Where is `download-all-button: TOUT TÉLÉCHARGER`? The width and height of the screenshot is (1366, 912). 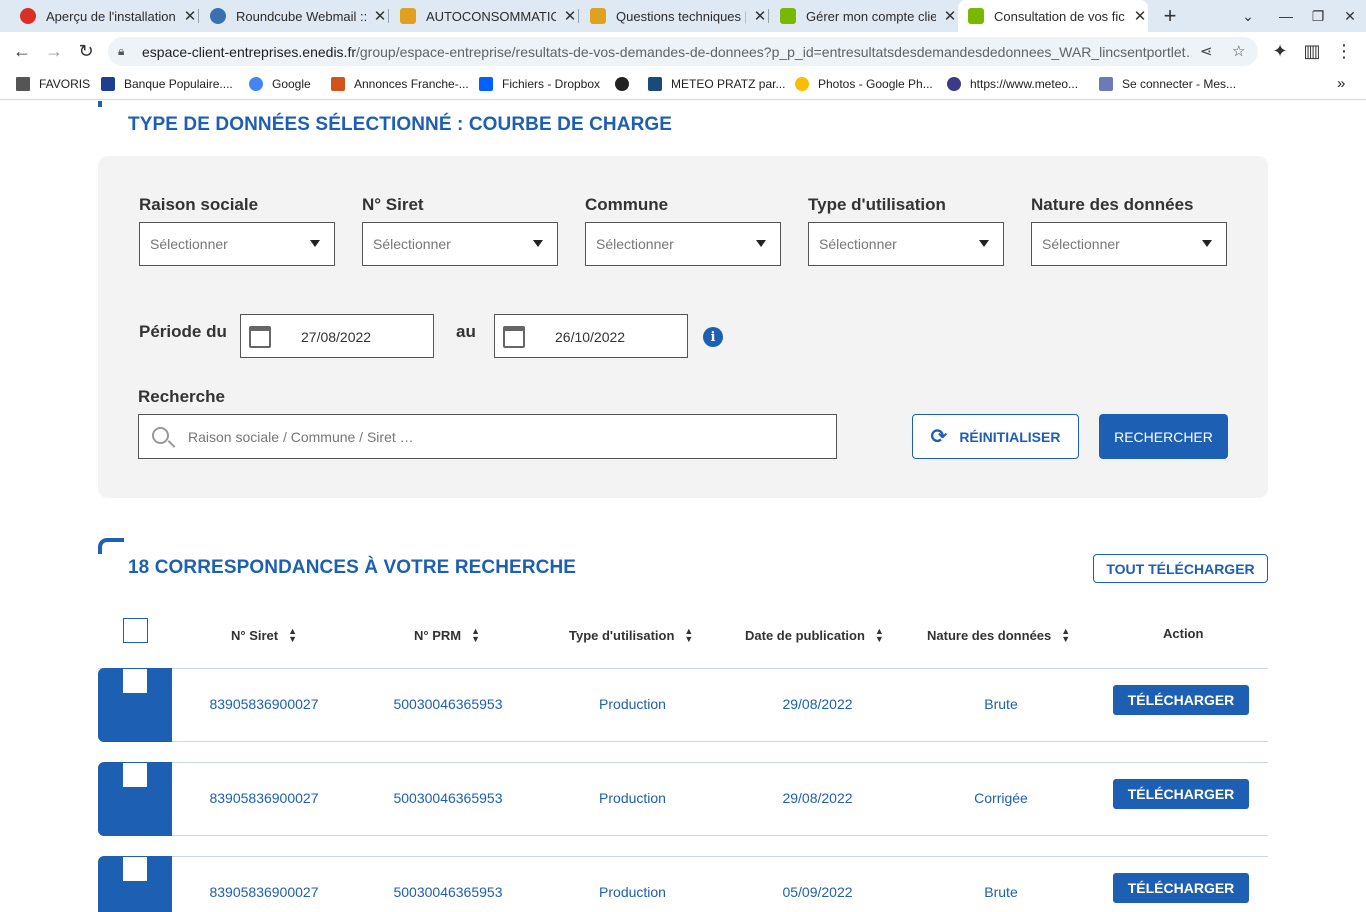
download-all-button: TOUT TÉLÉCHARGER is located at coordinates (1180, 568).